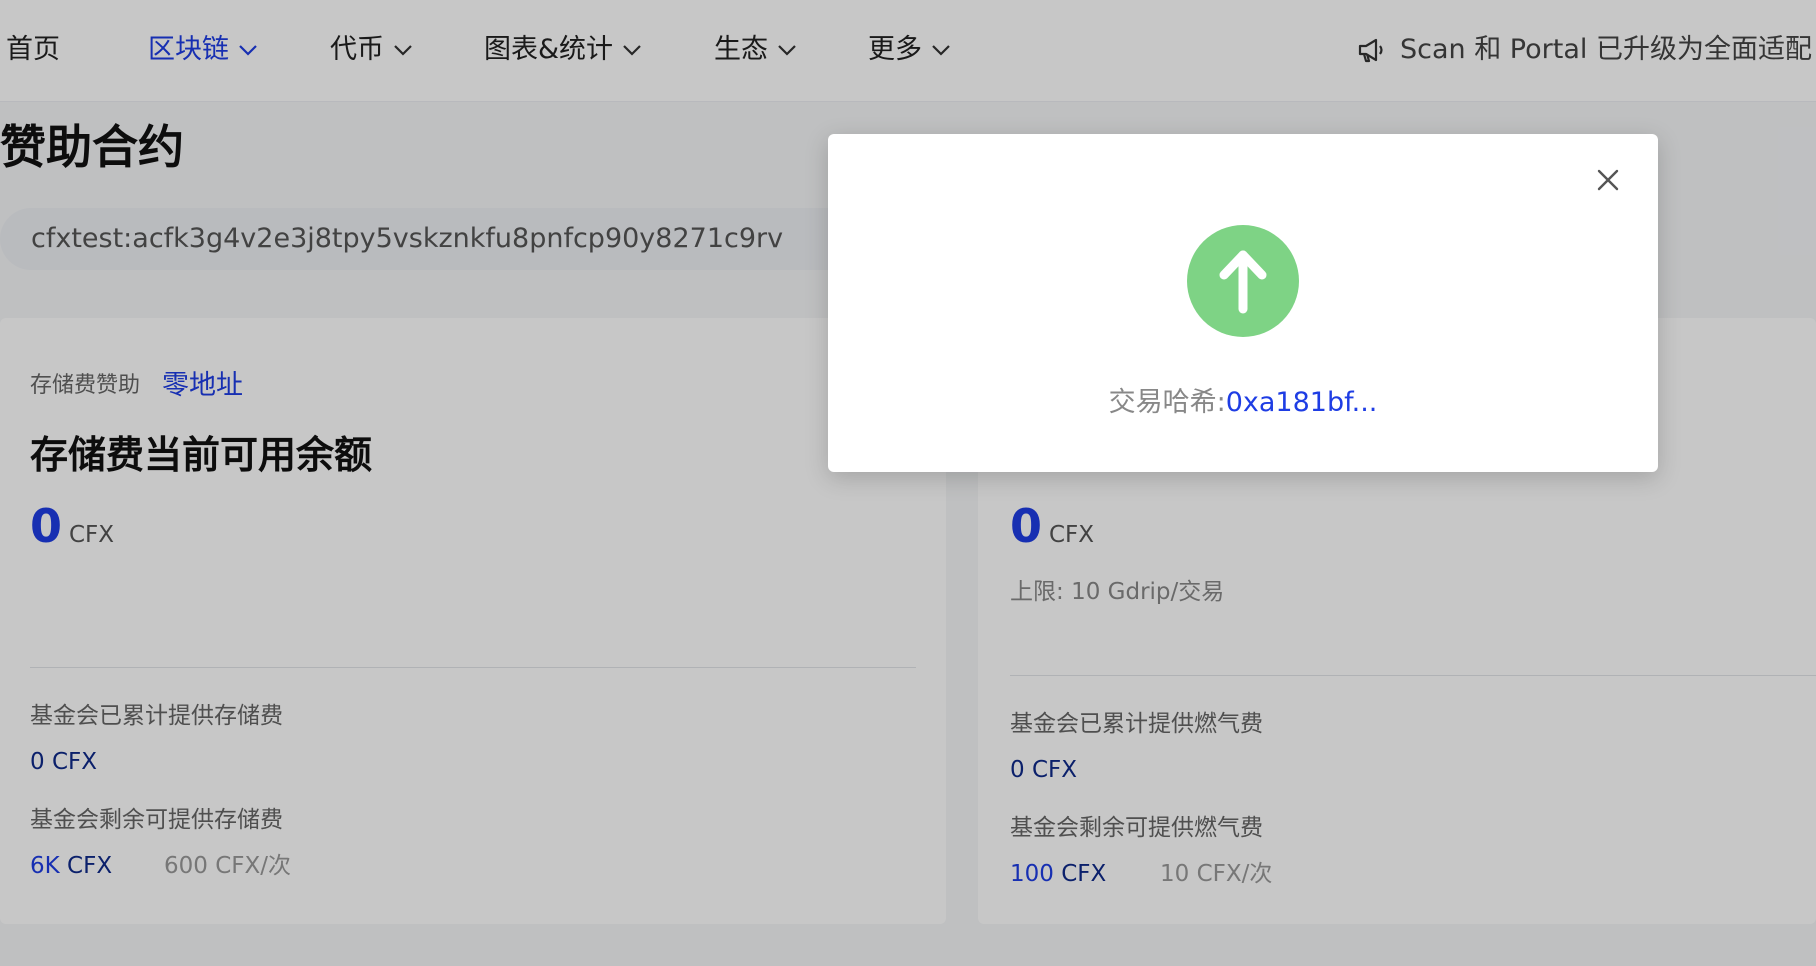 The image size is (1816, 966). What do you see at coordinates (1243, 281) in the screenshot?
I see `arrow-up-circle-icon` at bounding box center [1243, 281].